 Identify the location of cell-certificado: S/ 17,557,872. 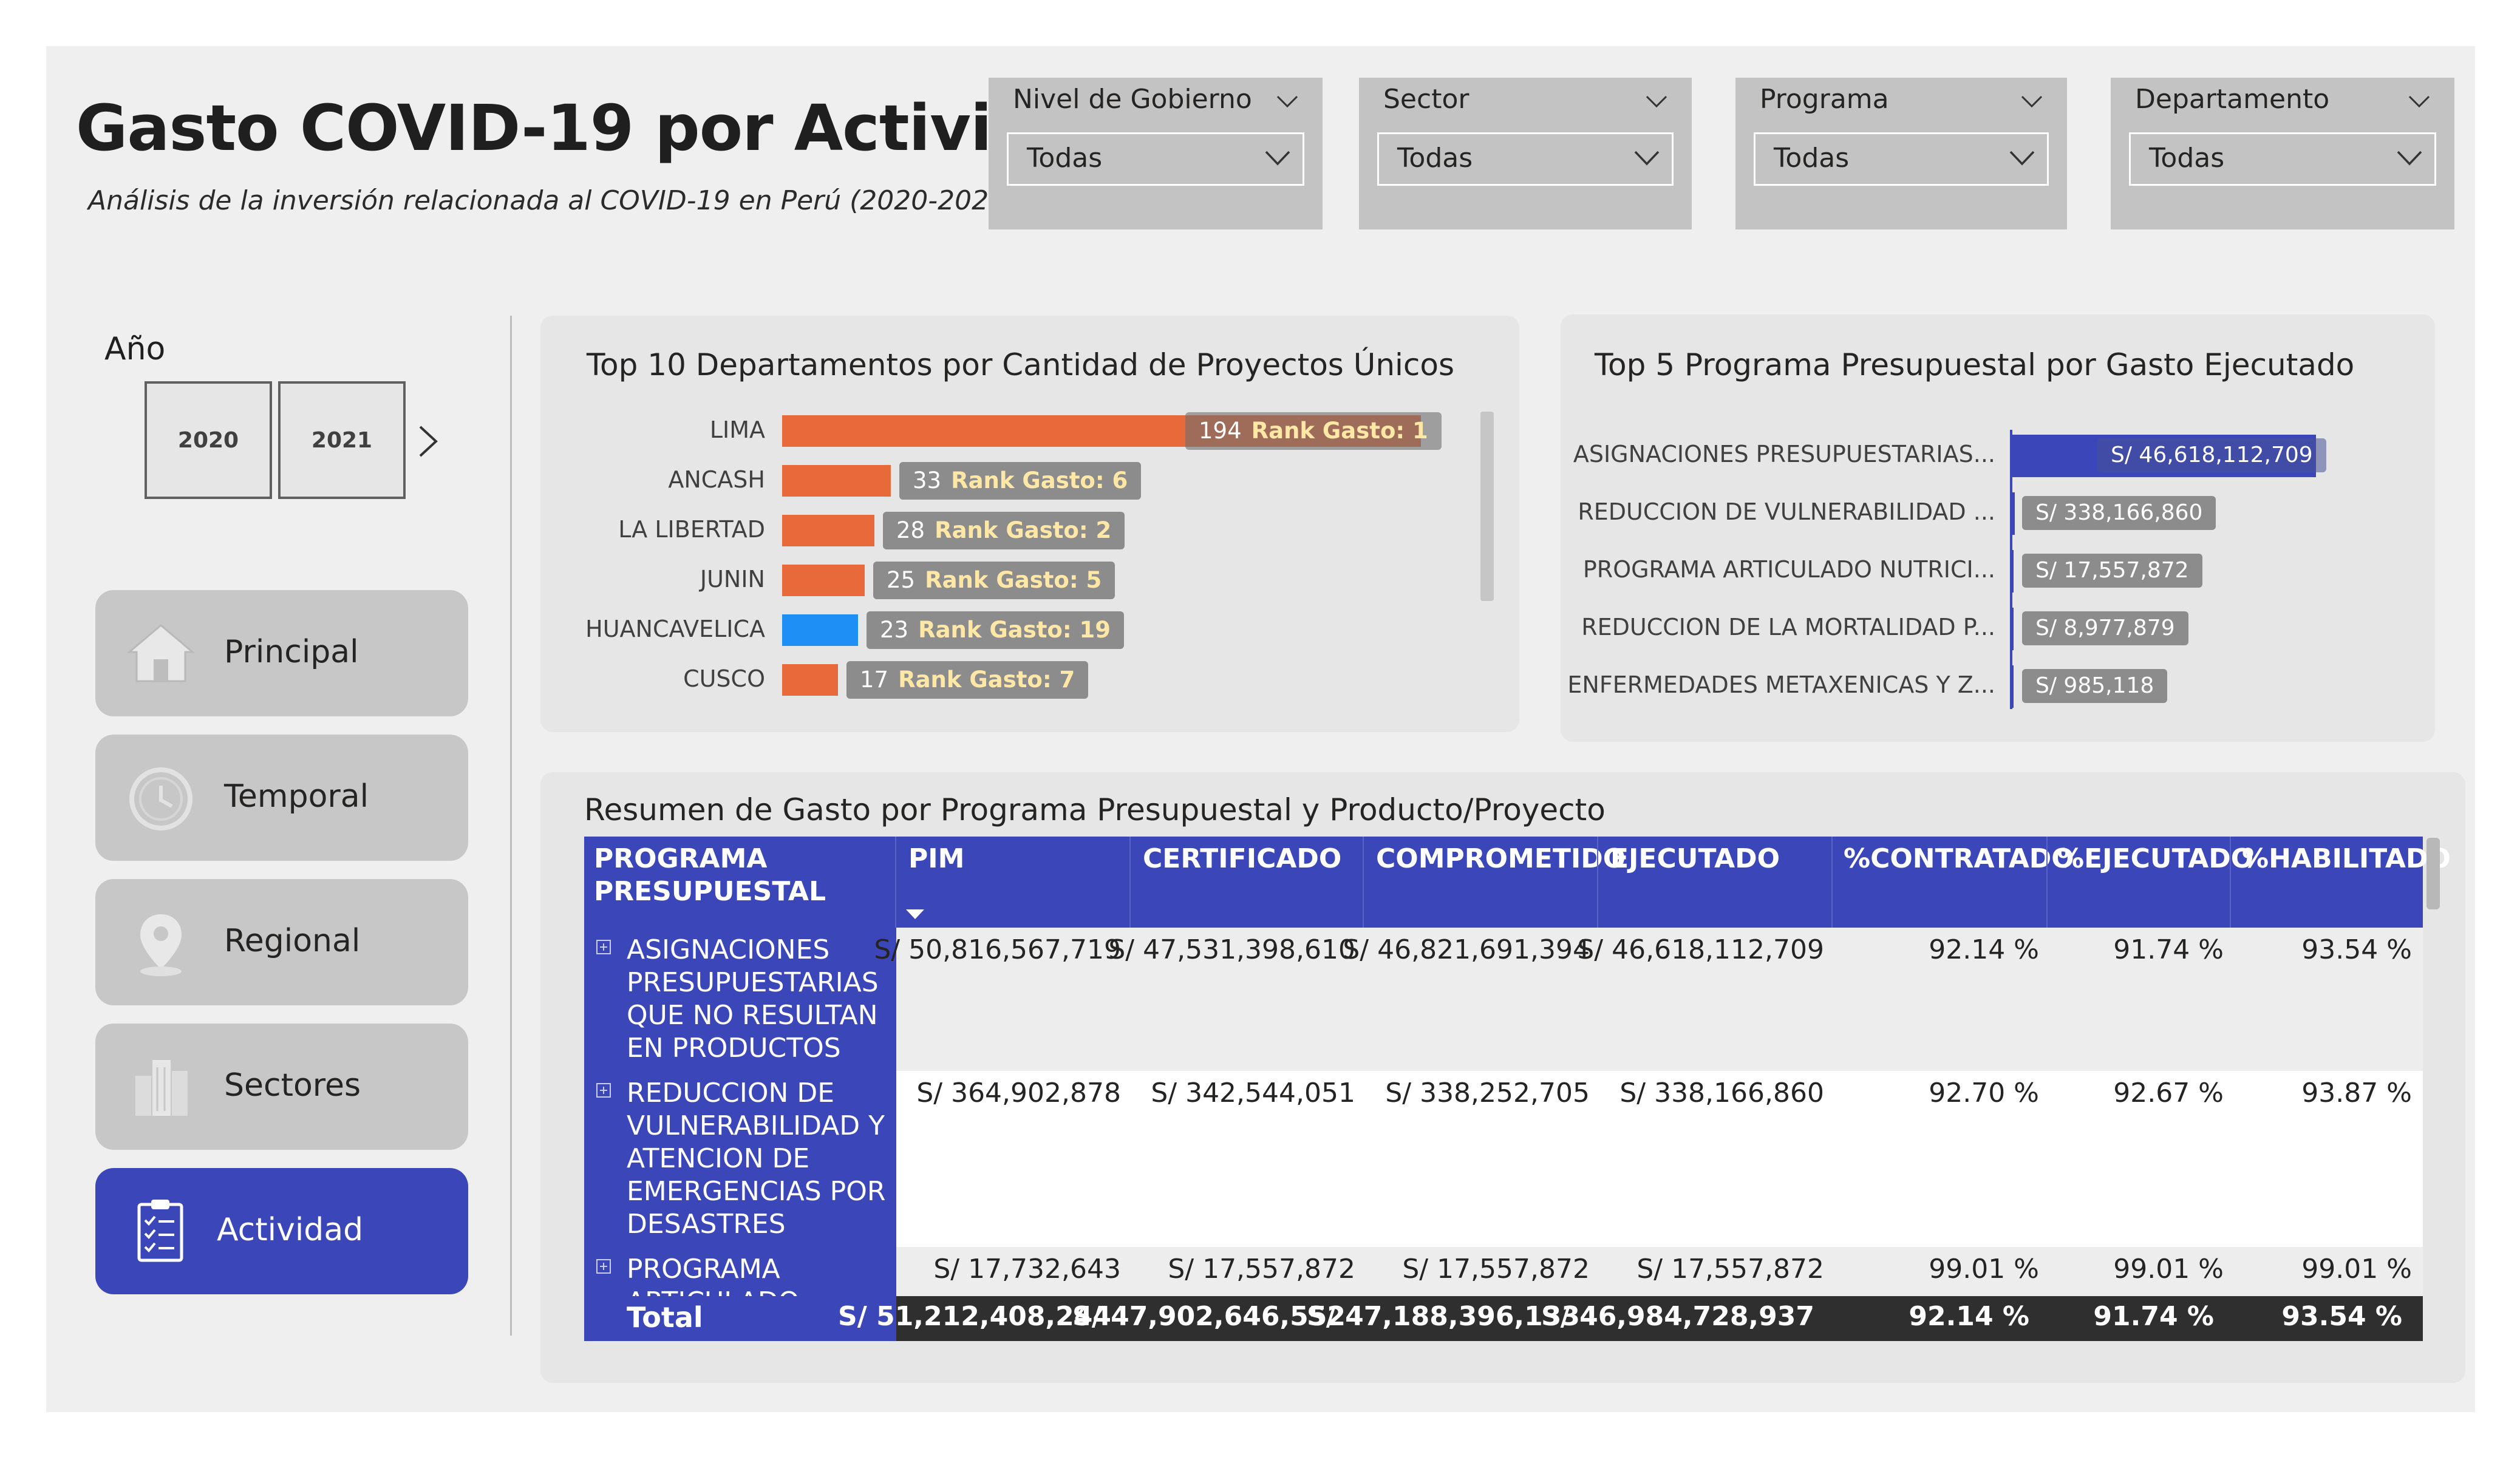
(1261, 1269).